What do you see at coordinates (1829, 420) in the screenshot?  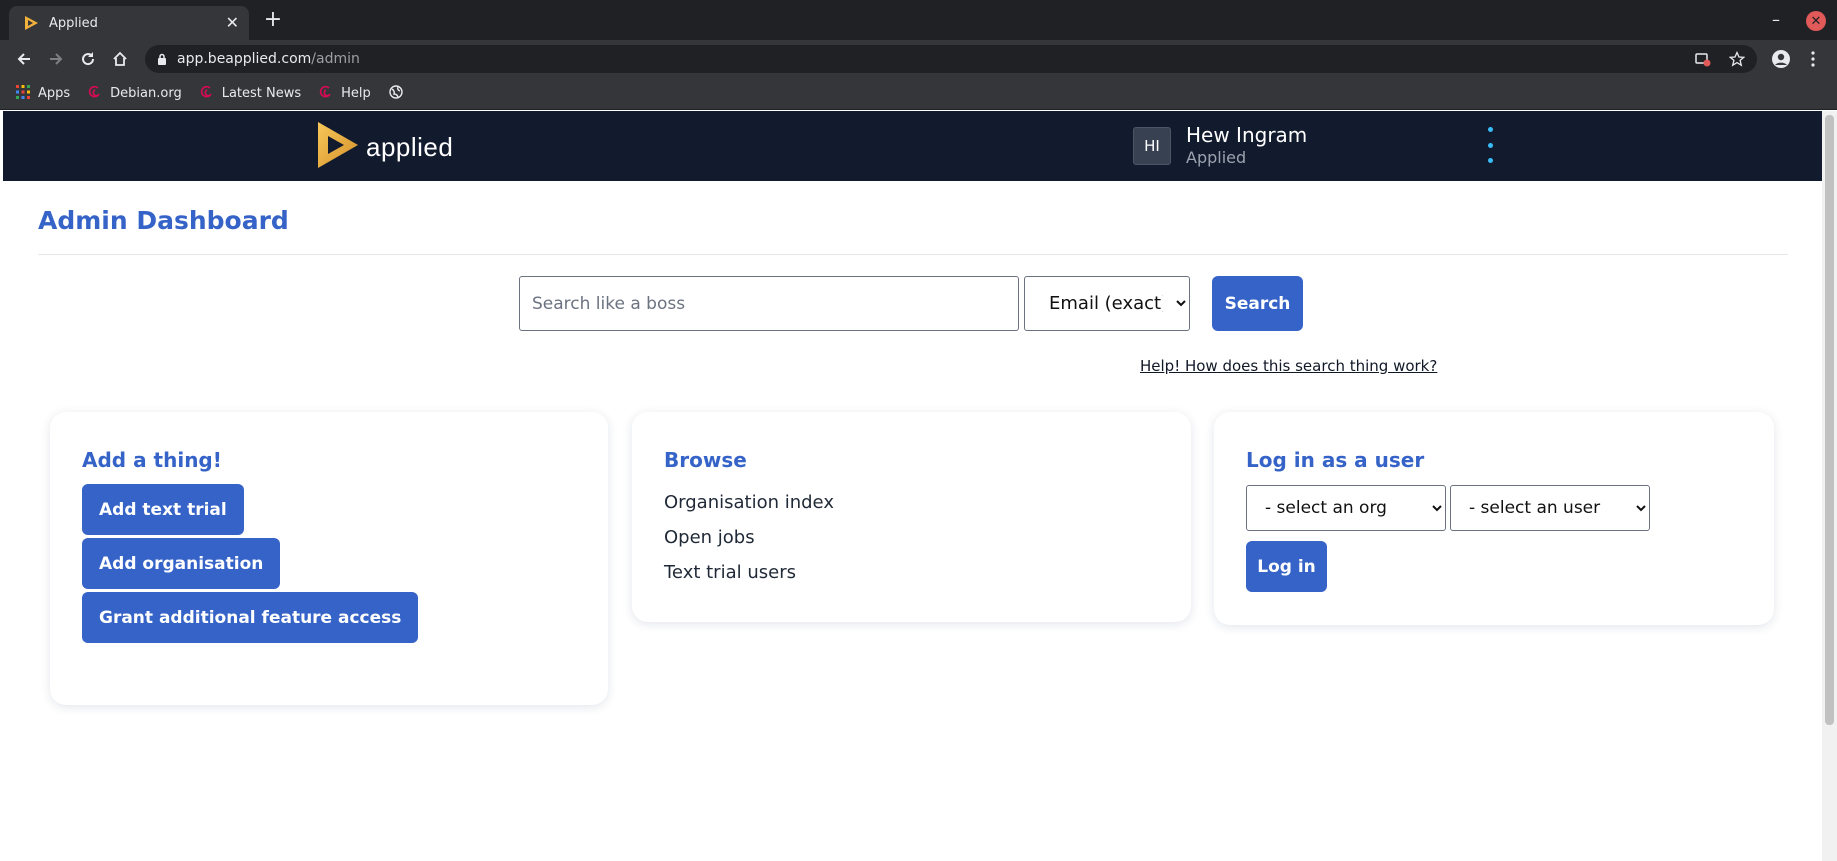 I see `scrollbar-thumb` at bounding box center [1829, 420].